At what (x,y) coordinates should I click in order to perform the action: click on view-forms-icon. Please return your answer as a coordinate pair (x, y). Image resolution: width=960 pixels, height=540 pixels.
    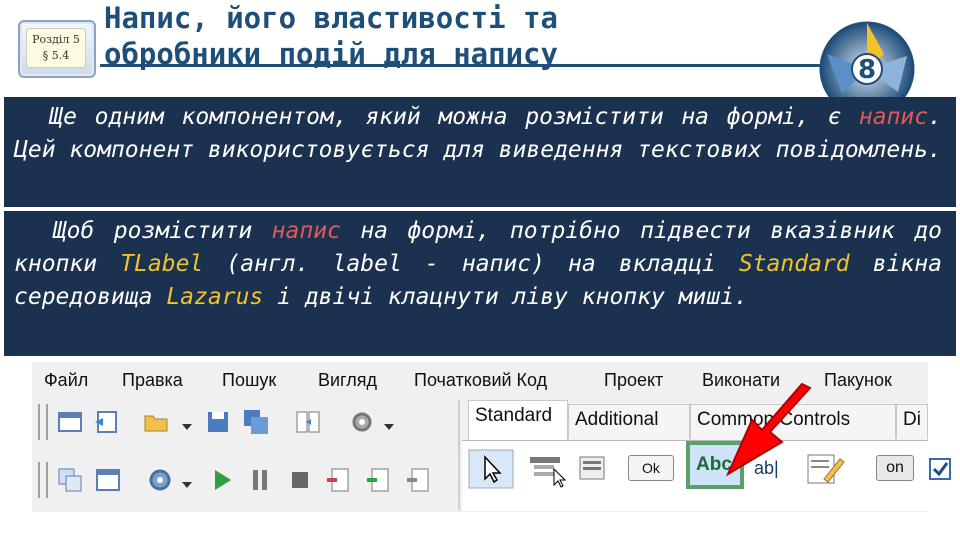
    Looking at the image, I should click on (108, 480).